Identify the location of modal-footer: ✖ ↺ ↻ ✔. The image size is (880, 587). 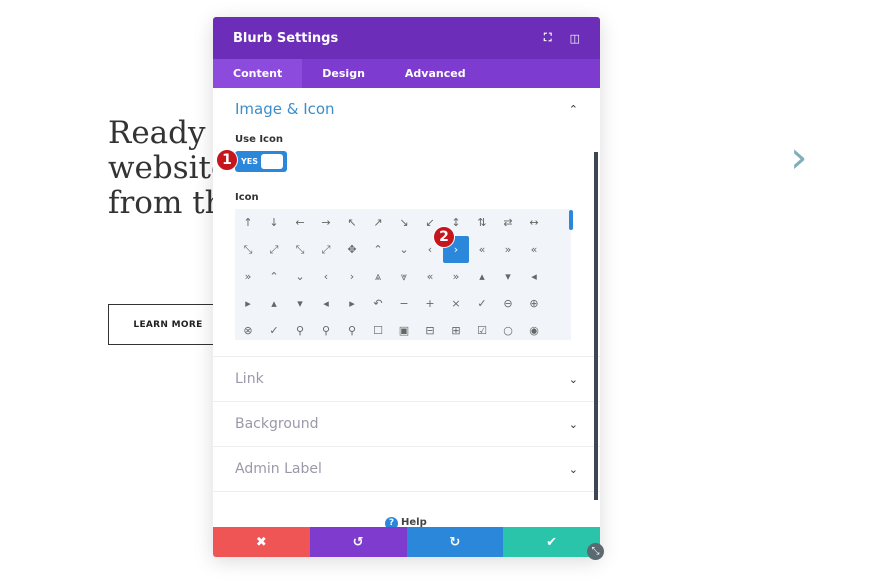
(406, 542).